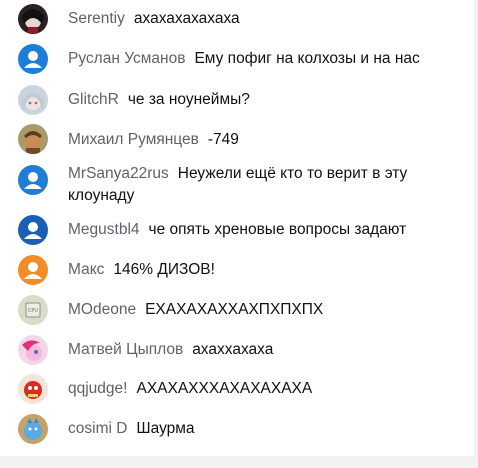 The image size is (478, 468). What do you see at coordinates (239, 462) in the screenshot?
I see `panel-bottom-edge` at bounding box center [239, 462].